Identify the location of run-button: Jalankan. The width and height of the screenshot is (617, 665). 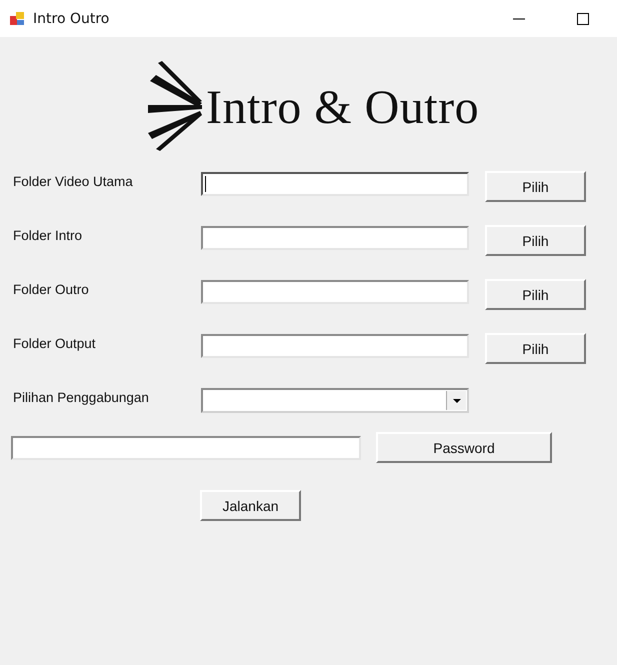
(250, 505).